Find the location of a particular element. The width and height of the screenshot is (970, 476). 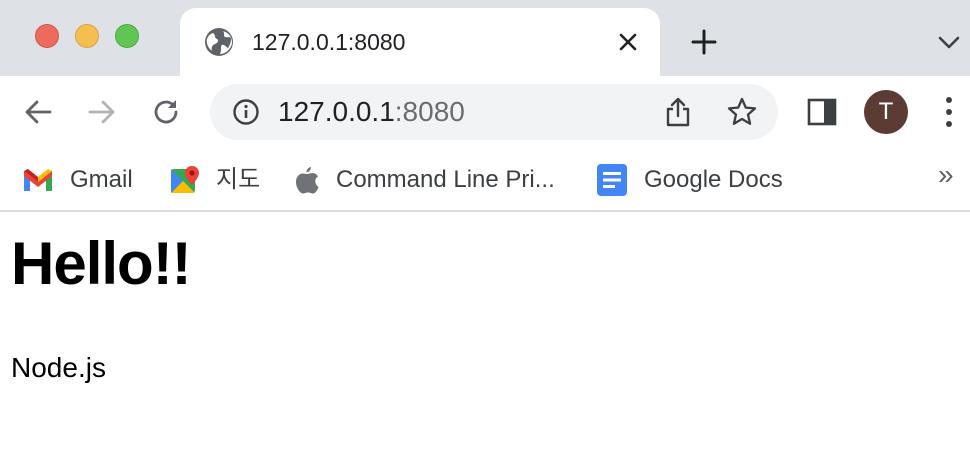

globe-icon is located at coordinates (219, 42).